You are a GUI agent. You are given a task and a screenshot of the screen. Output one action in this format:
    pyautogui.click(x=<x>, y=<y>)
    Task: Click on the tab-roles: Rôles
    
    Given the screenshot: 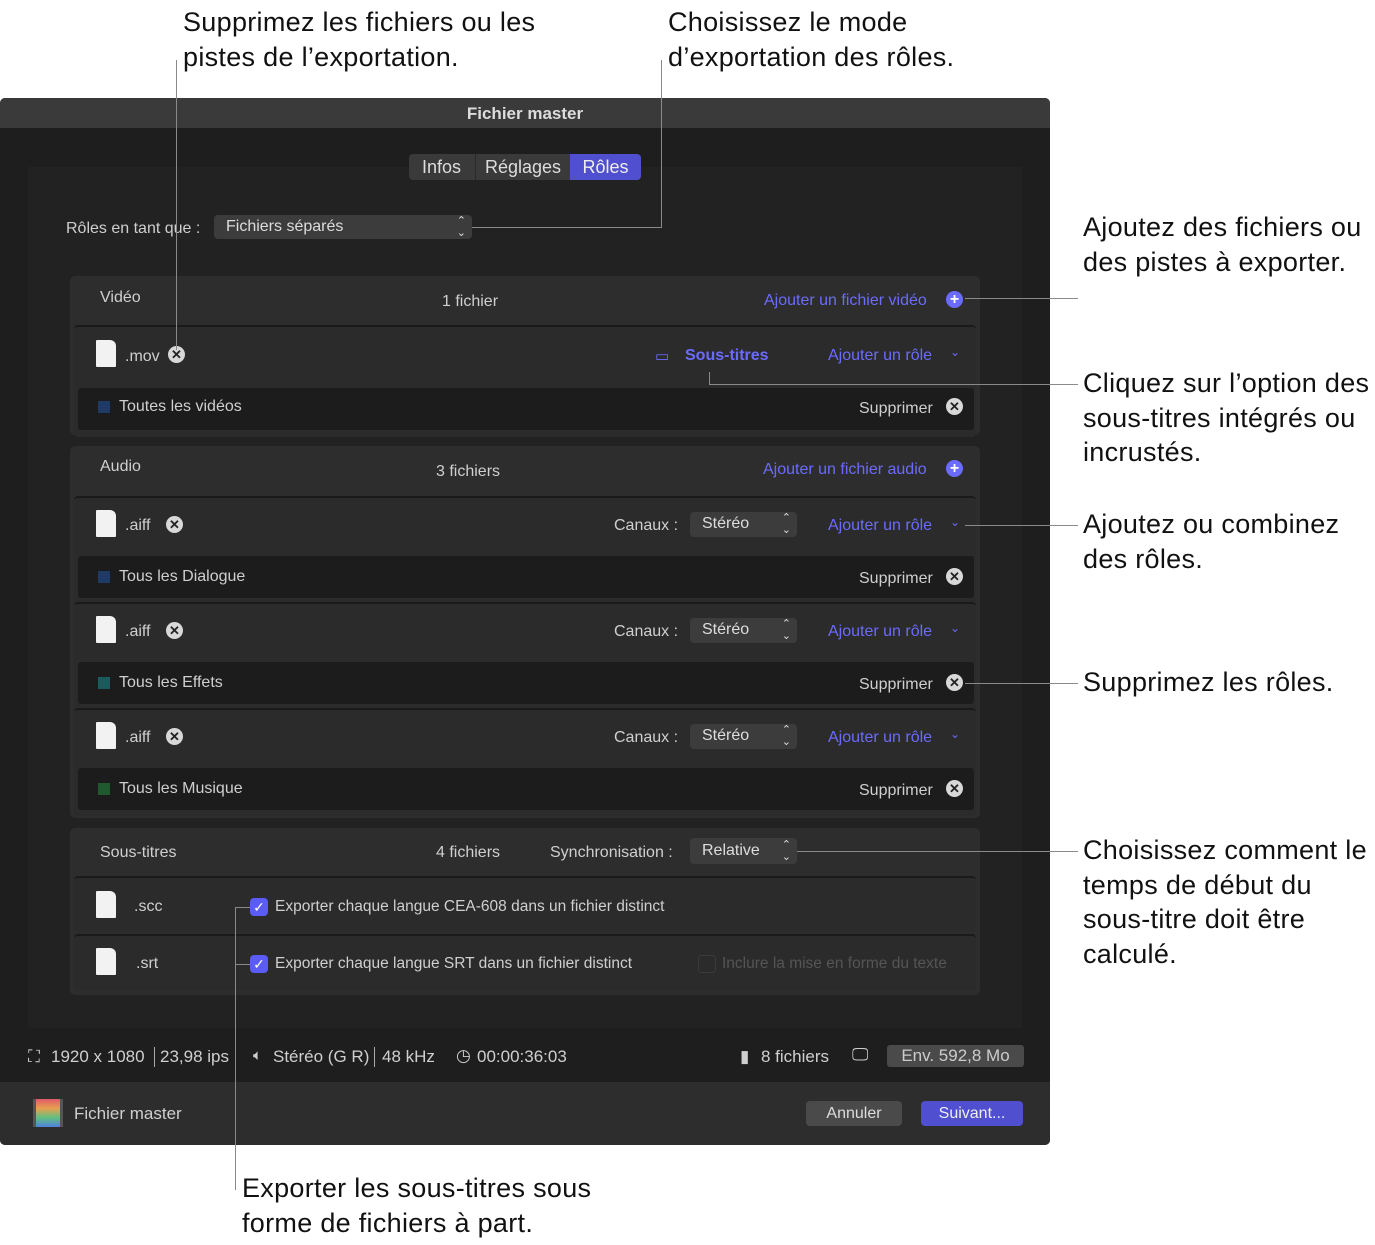 What is the action you would take?
    pyautogui.click(x=605, y=167)
    